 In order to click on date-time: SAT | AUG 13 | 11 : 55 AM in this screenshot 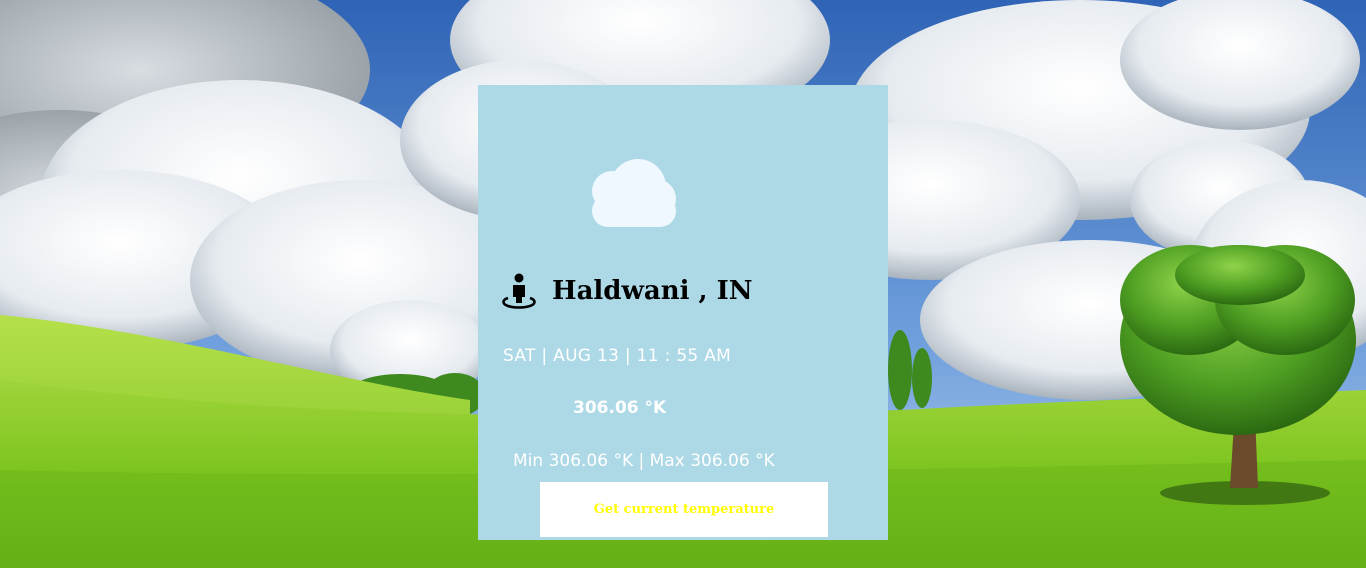, I will do `click(617, 356)`.